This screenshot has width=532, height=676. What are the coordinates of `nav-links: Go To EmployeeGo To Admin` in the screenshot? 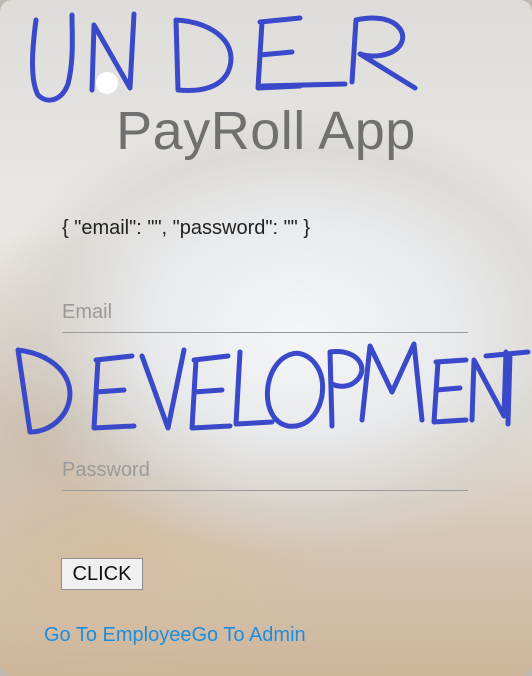 It's located at (175, 635).